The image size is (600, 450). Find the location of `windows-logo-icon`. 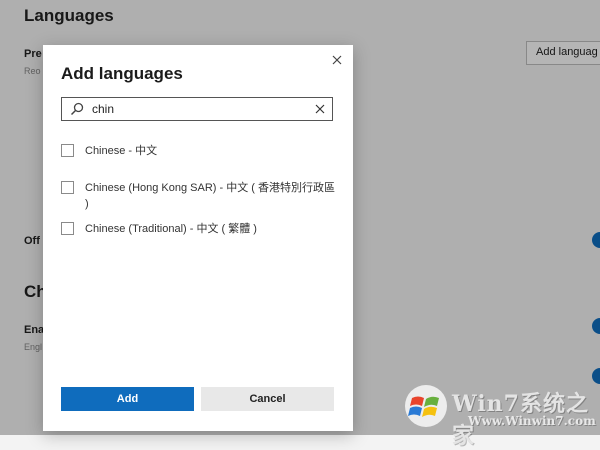

windows-logo-icon is located at coordinates (426, 406).